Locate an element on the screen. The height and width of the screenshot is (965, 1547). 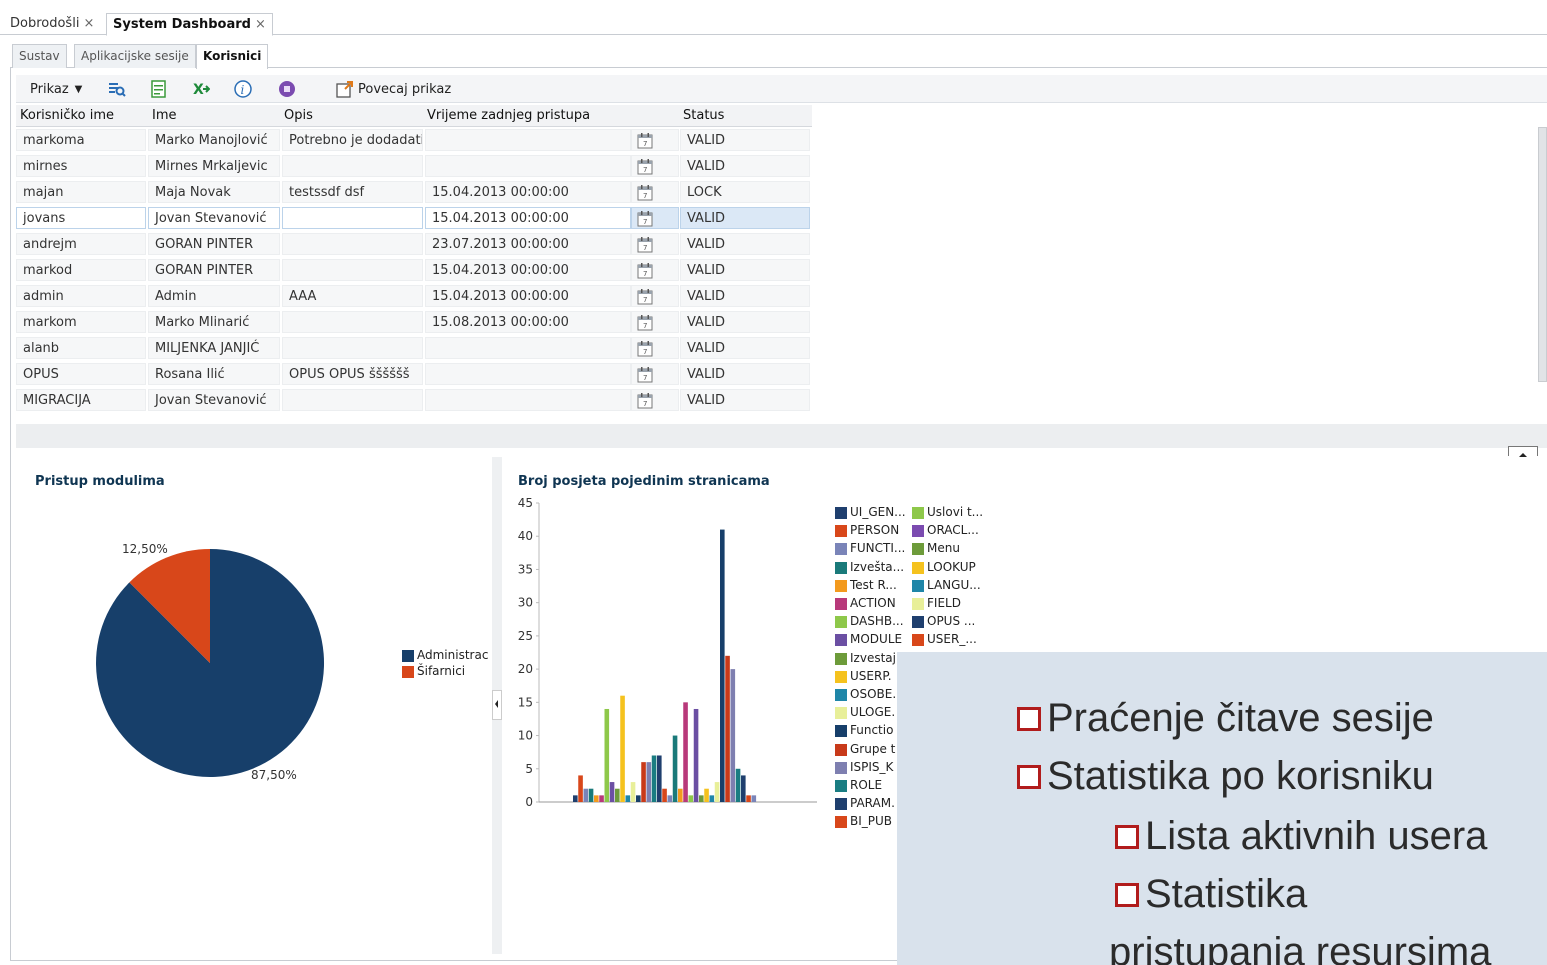
y-tick-label: 25 is located at coordinates (525, 636).